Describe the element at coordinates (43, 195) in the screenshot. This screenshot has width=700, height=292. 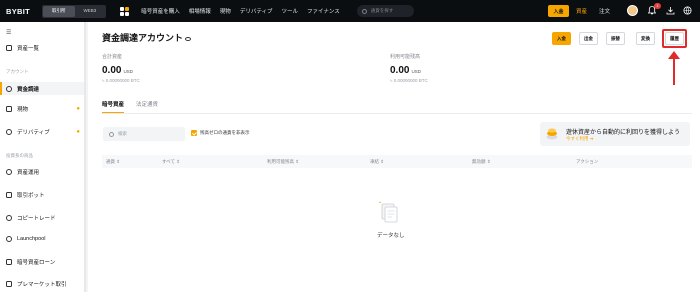
I see `sidebar-item-bot: 取引ボット` at that location.